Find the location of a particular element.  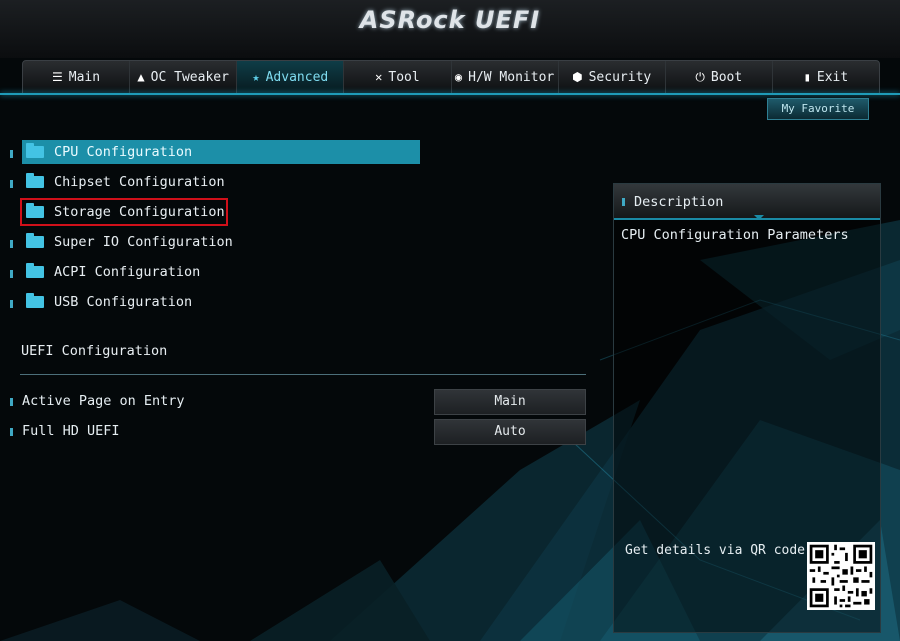

menu-item-cpu-configuration: CPU Configuration is located at coordinates (210, 153).